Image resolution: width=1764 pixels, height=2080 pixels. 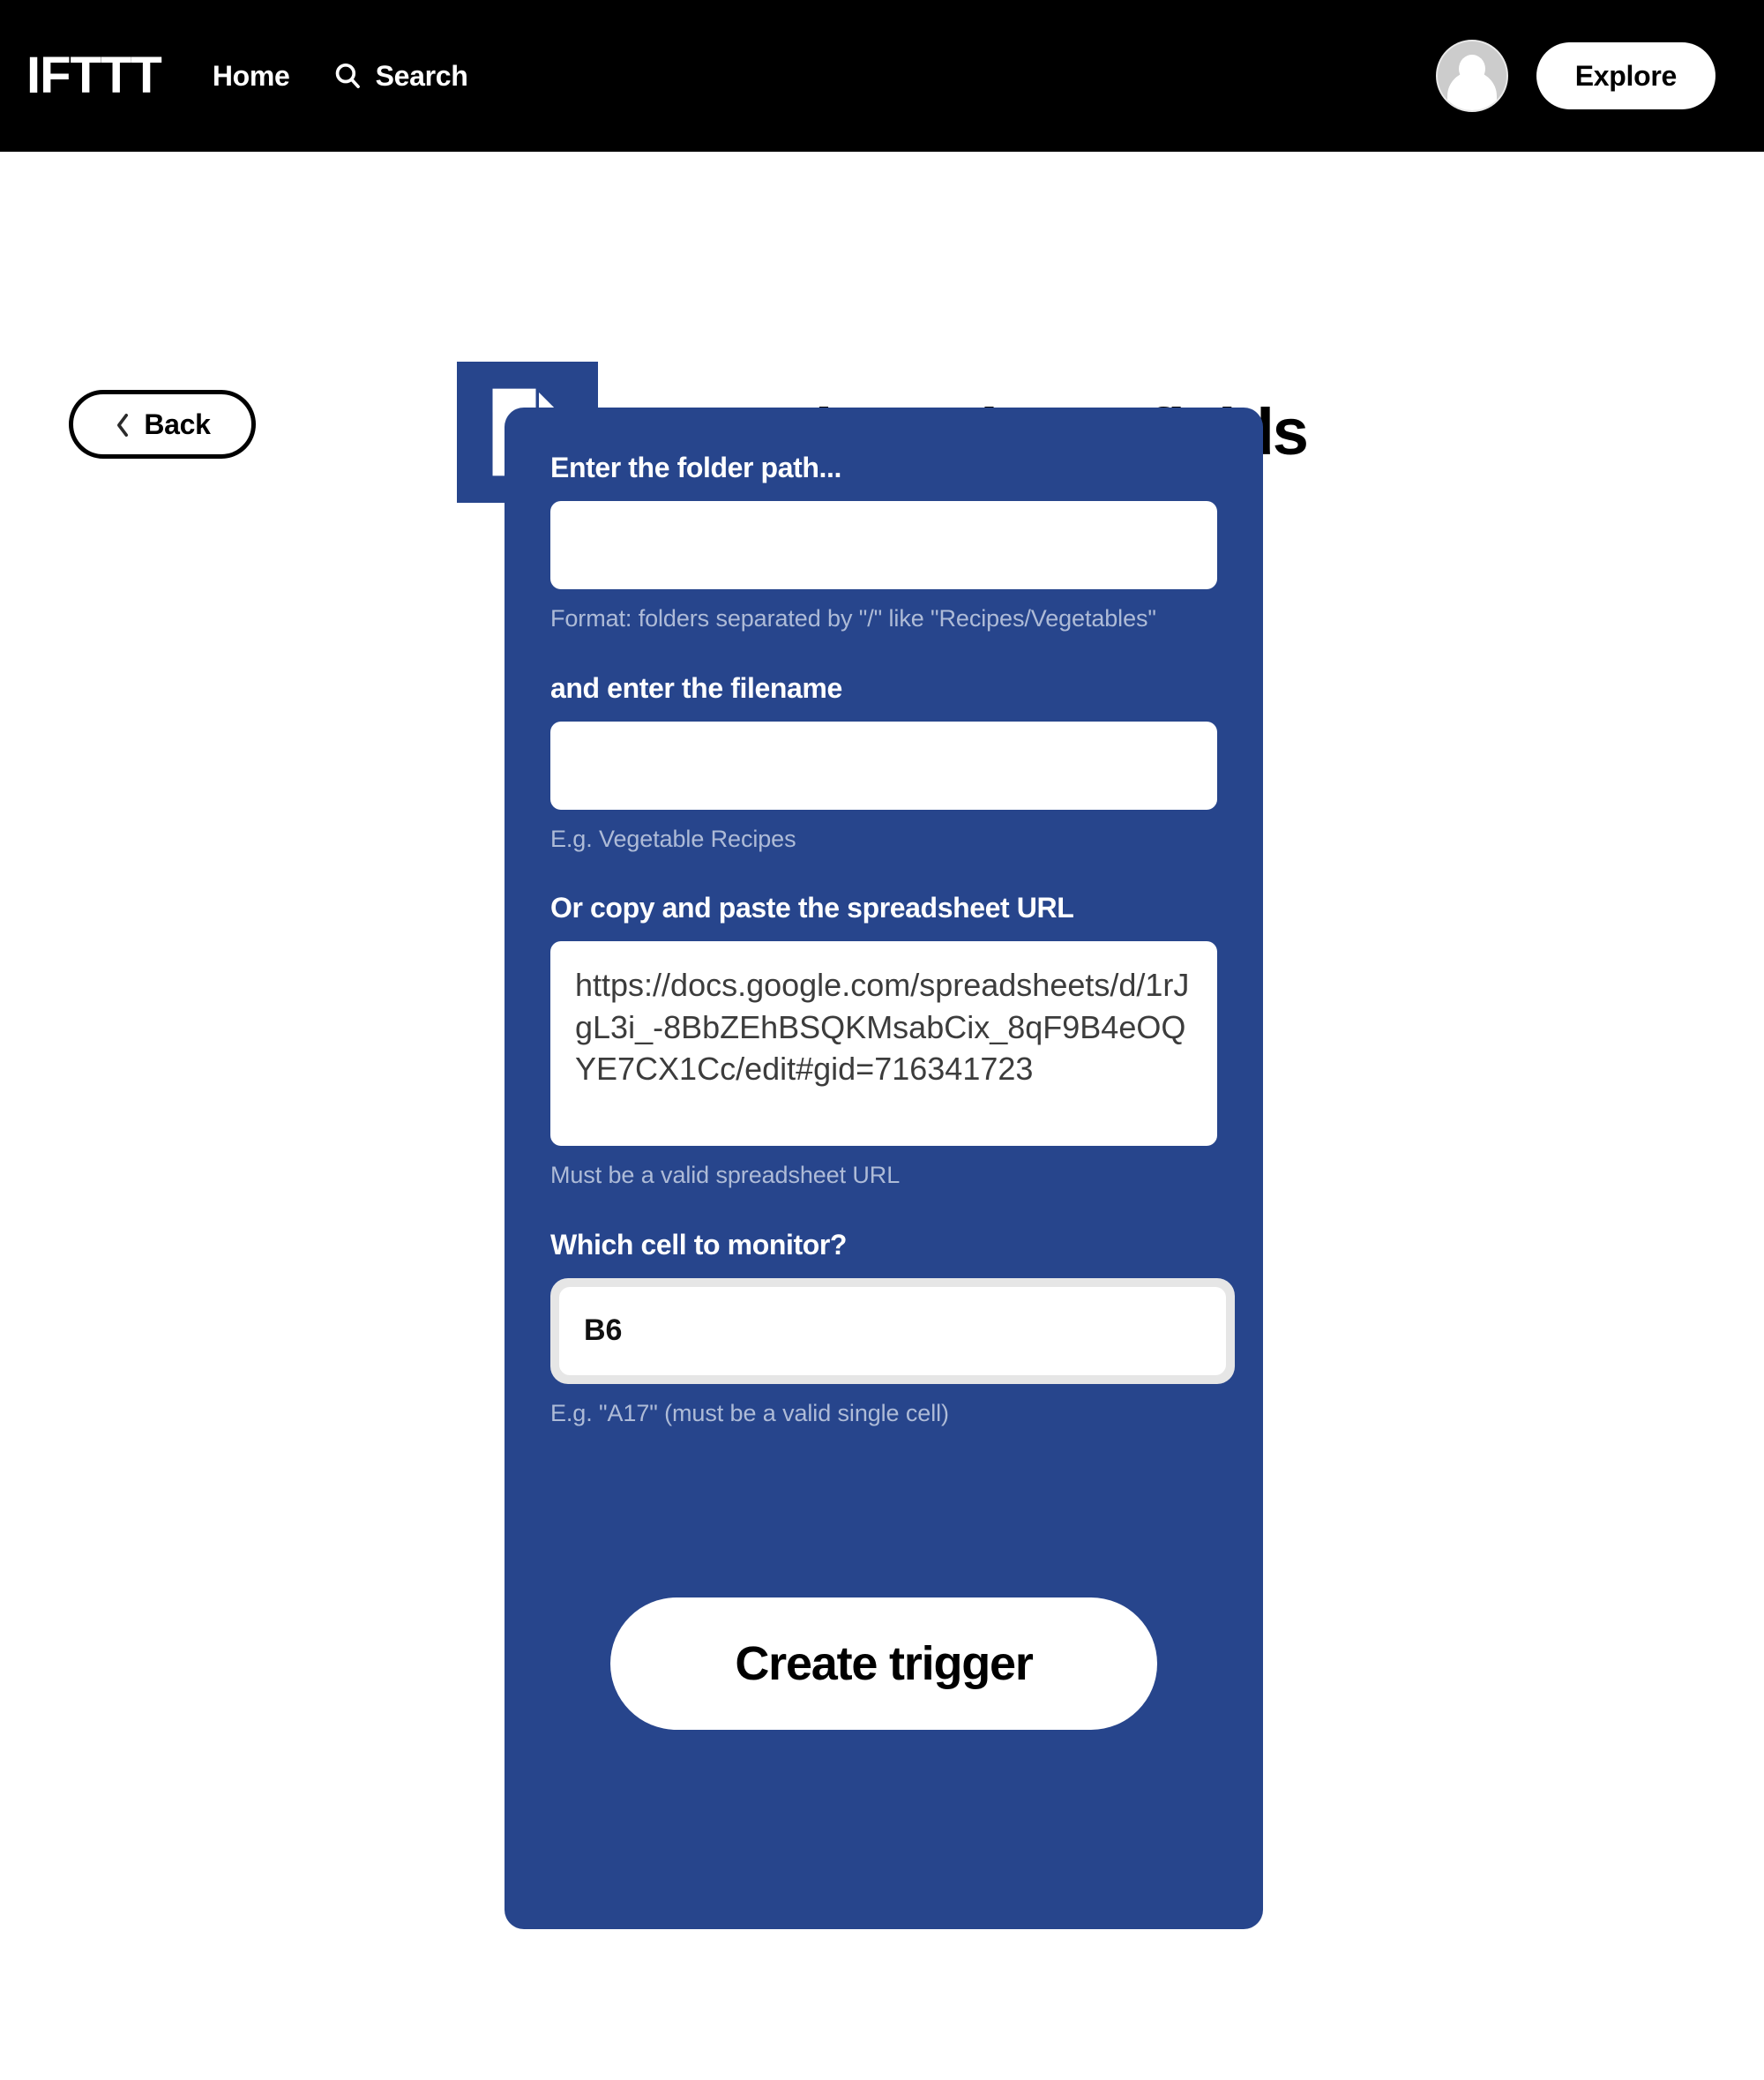 I want to click on cell-monitor-focus-ring, so click(x=892, y=1330).